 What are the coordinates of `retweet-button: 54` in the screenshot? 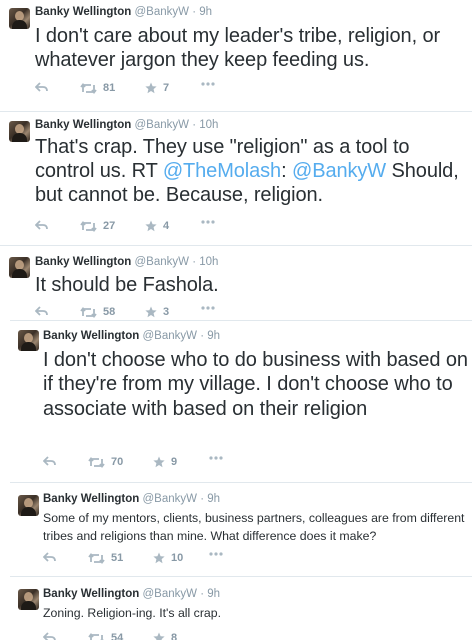 It's located at (105, 636).